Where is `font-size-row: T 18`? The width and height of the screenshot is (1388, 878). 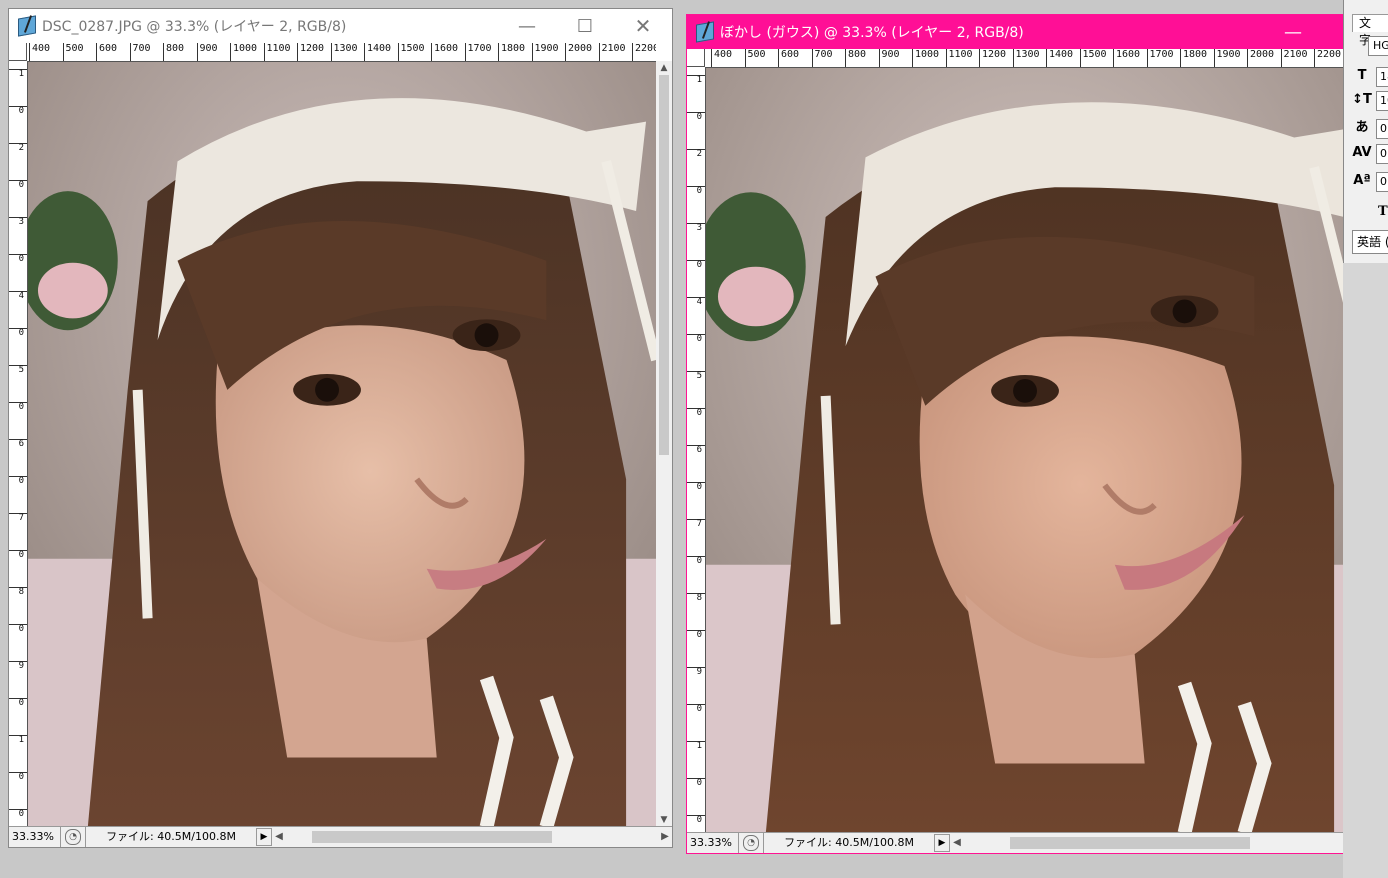 font-size-row: T 18 is located at coordinates (1370, 76).